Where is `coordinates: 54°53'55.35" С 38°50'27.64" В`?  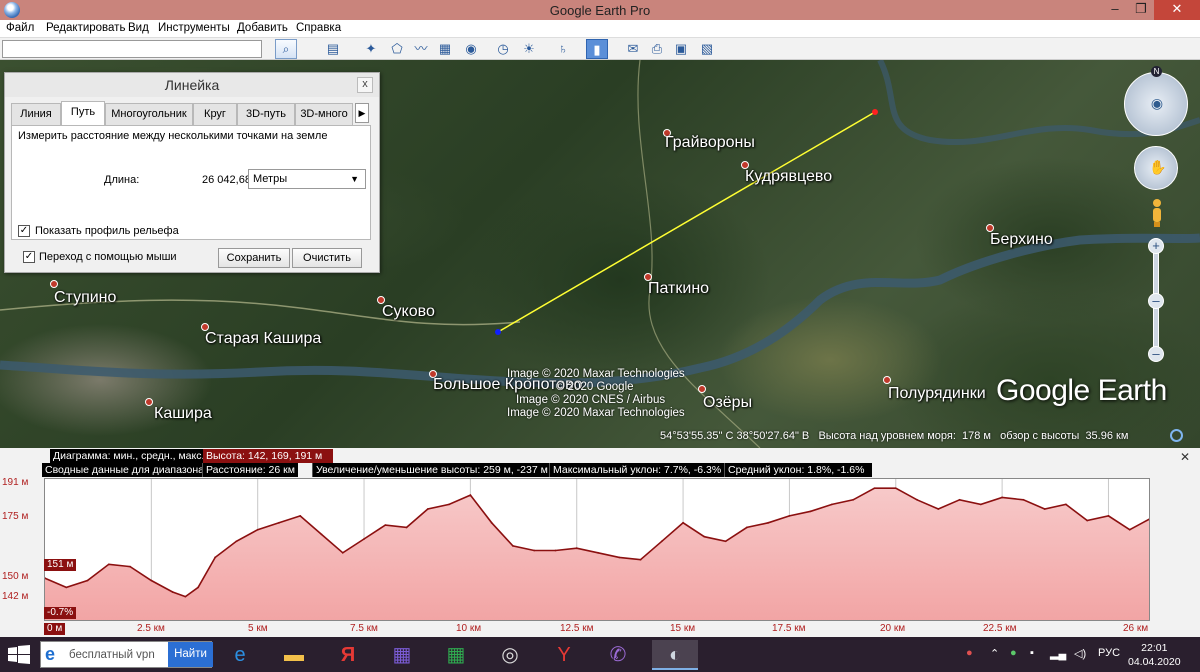 coordinates: 54°53'55.35" С 38°50'27.64" В is located at coordinates (735, 436).